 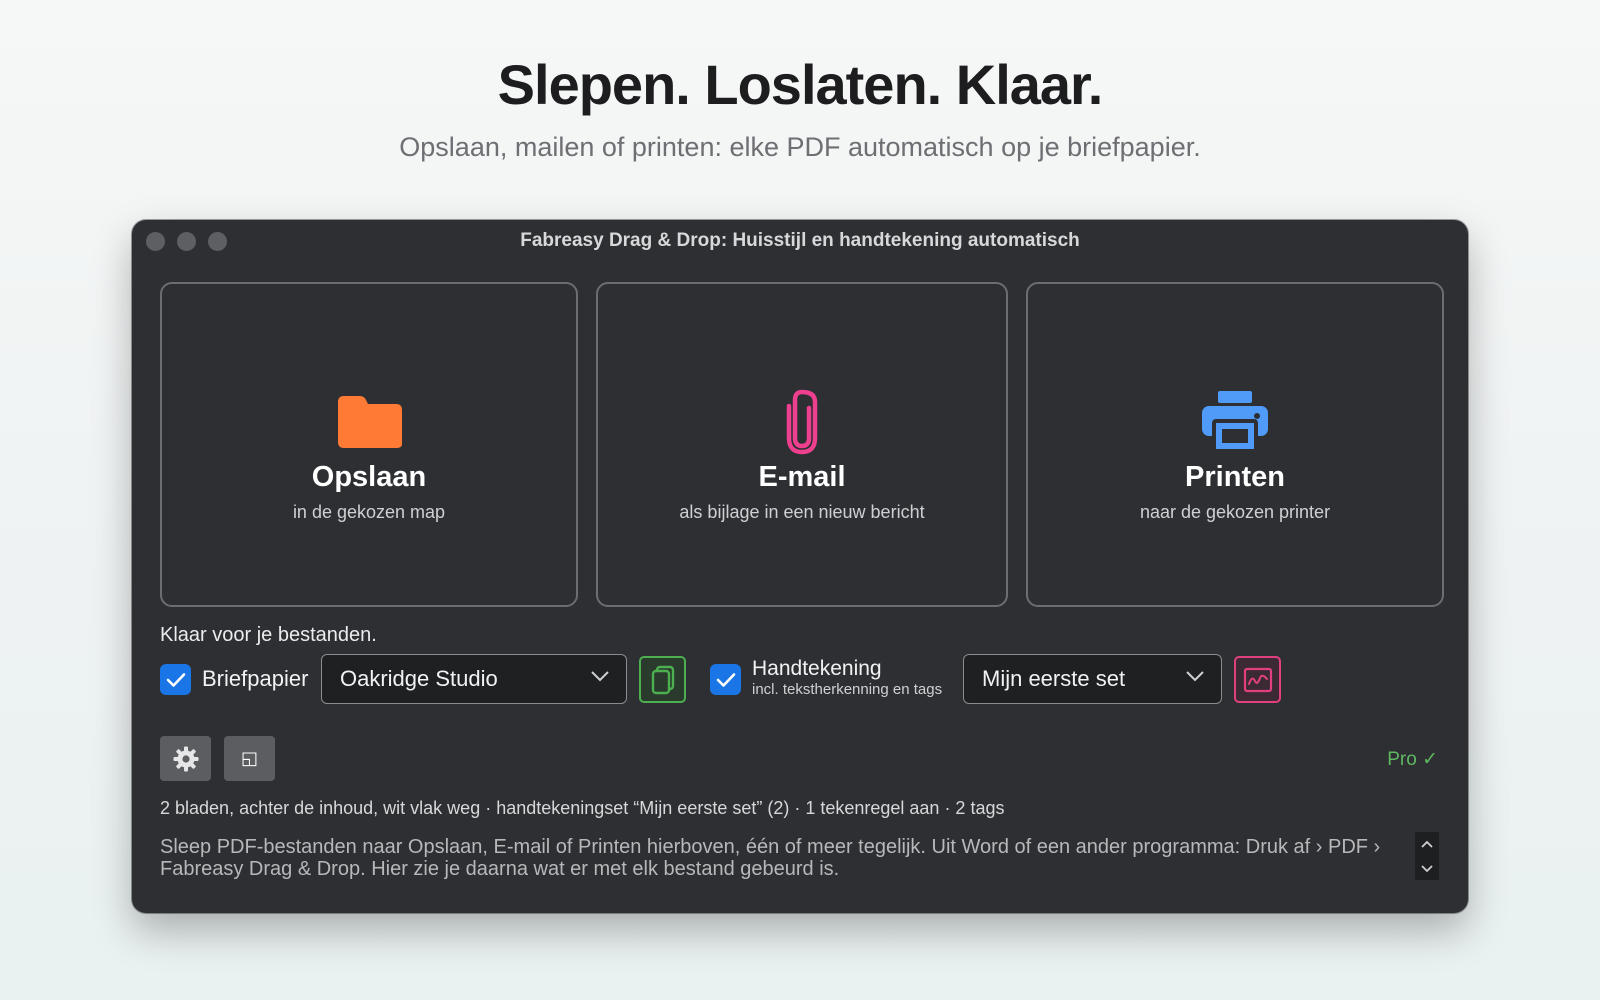 What do you see at coordinates (1235, 511) in the screenshot?
I see `print-zone-subtitle: naar de gekozen printer` at bounding box center [1235, 511].